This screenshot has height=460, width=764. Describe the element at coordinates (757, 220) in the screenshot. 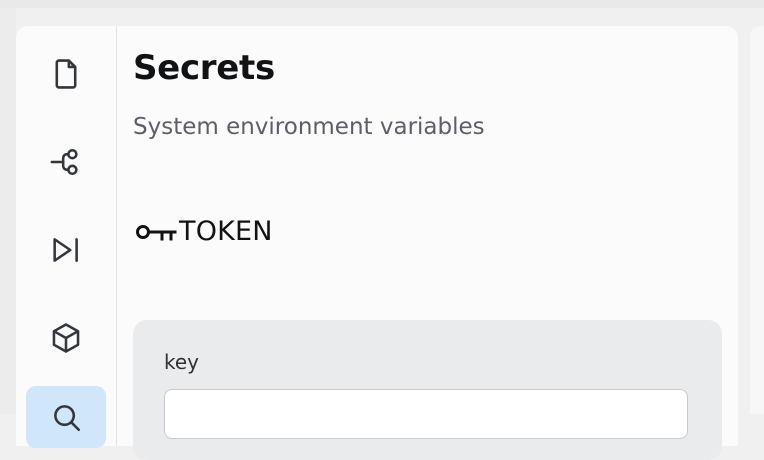

I see `right-panel` at that location.